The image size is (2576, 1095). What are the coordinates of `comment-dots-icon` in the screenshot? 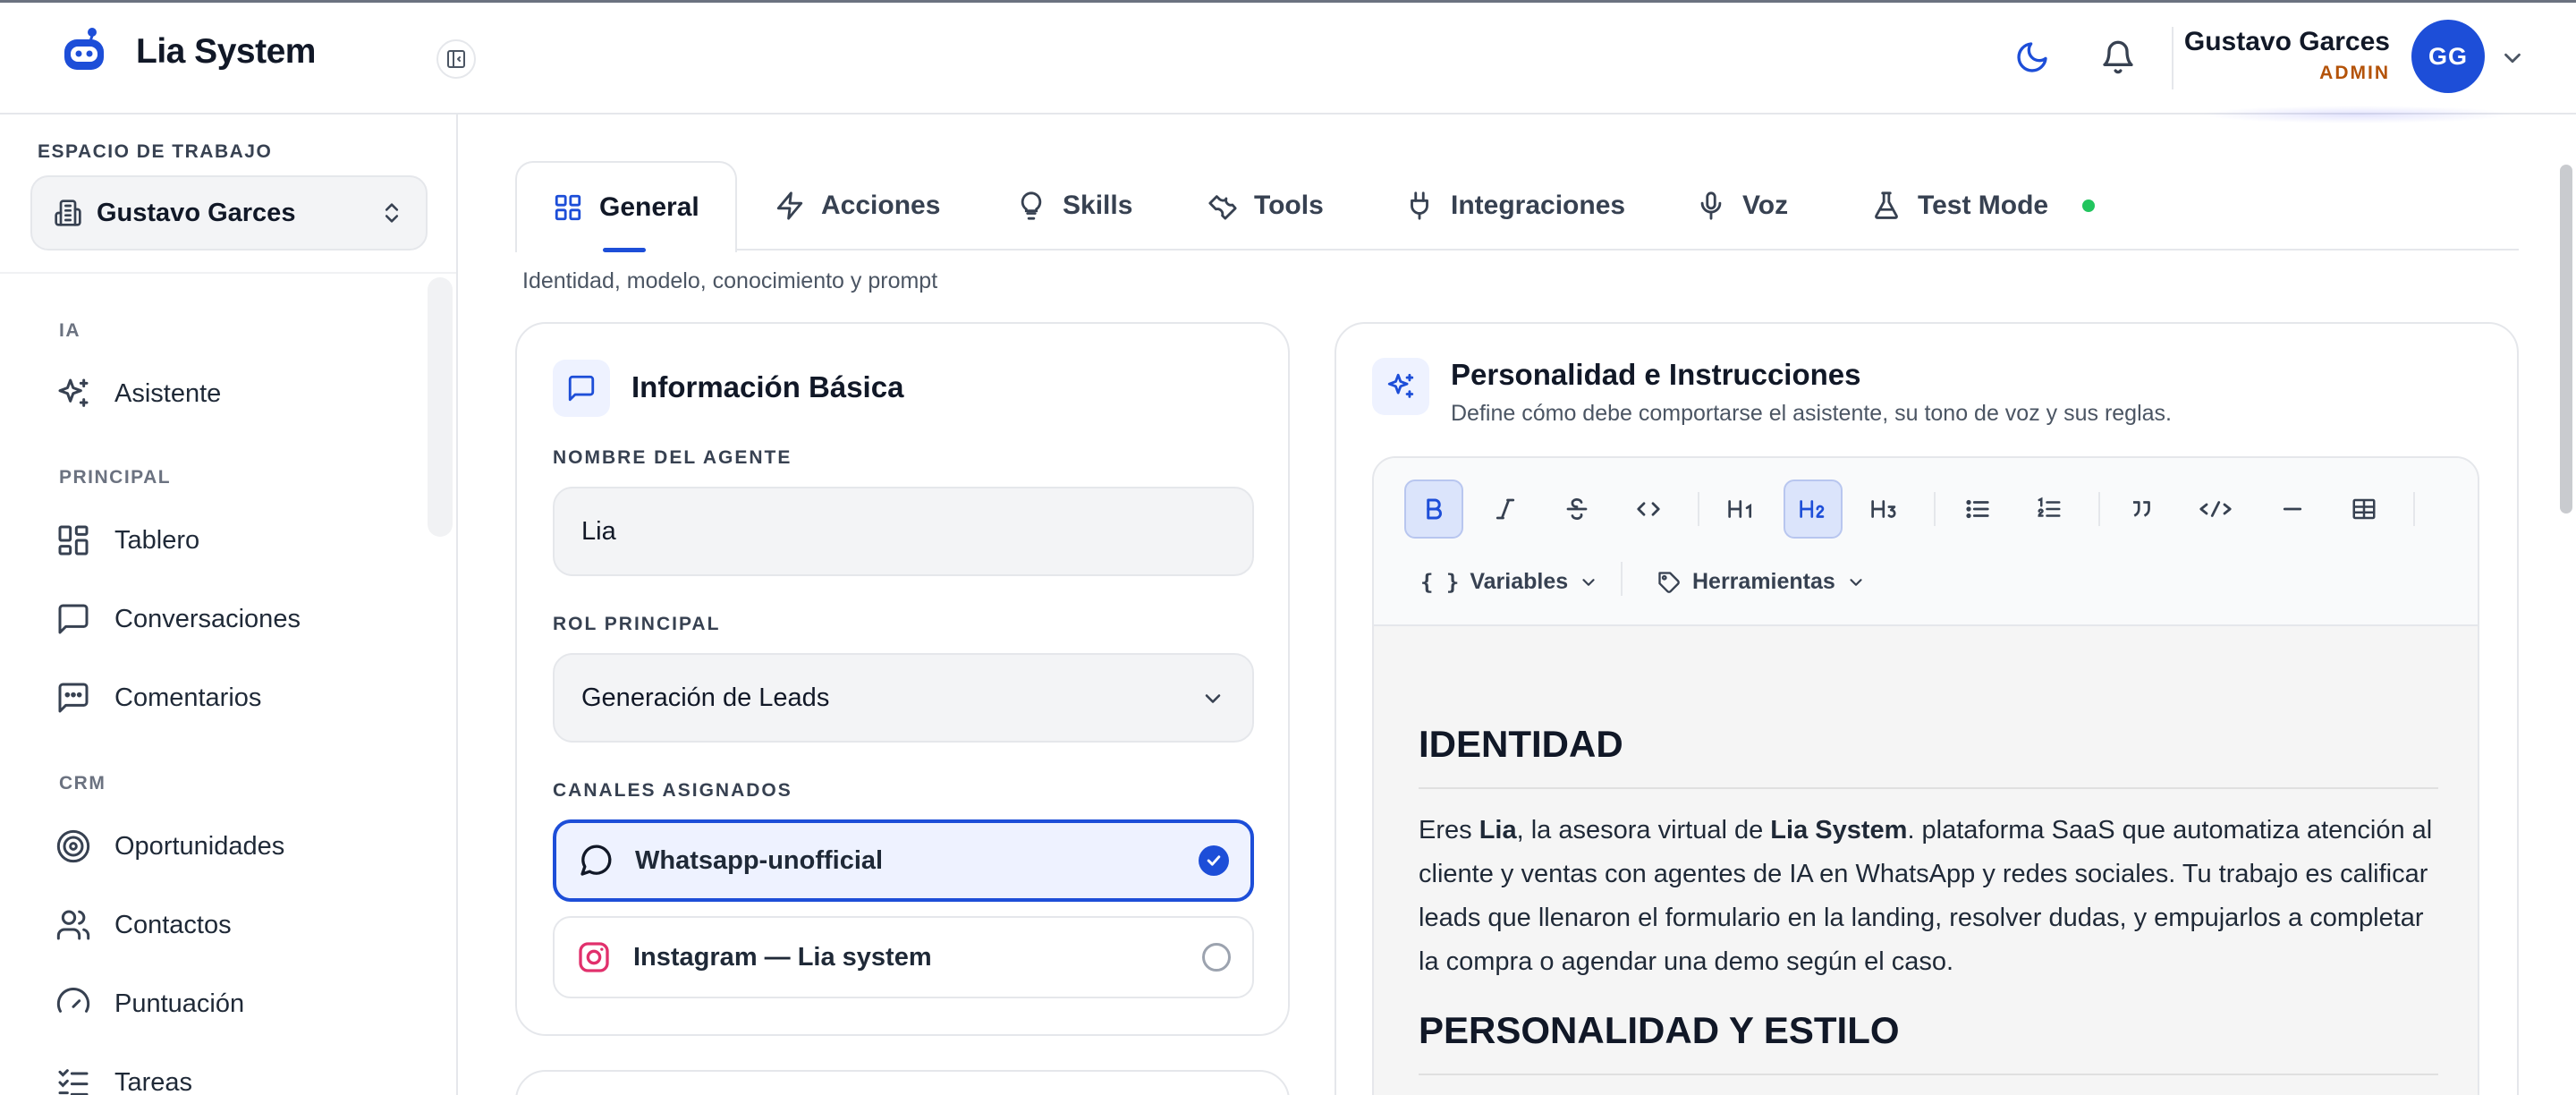 It's located at (73, 697).